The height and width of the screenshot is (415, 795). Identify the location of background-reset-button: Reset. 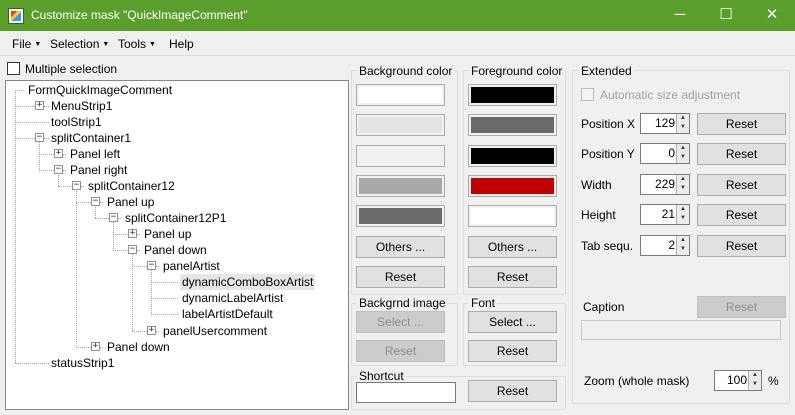
(400, 277).